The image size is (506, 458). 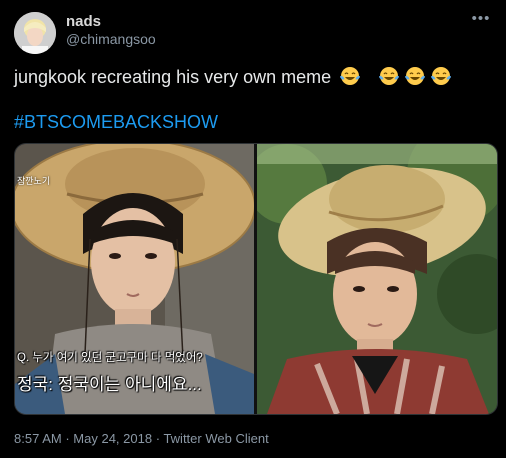 I want to click on tweet-time: 8:57 AM, so click(x=38, y=438).